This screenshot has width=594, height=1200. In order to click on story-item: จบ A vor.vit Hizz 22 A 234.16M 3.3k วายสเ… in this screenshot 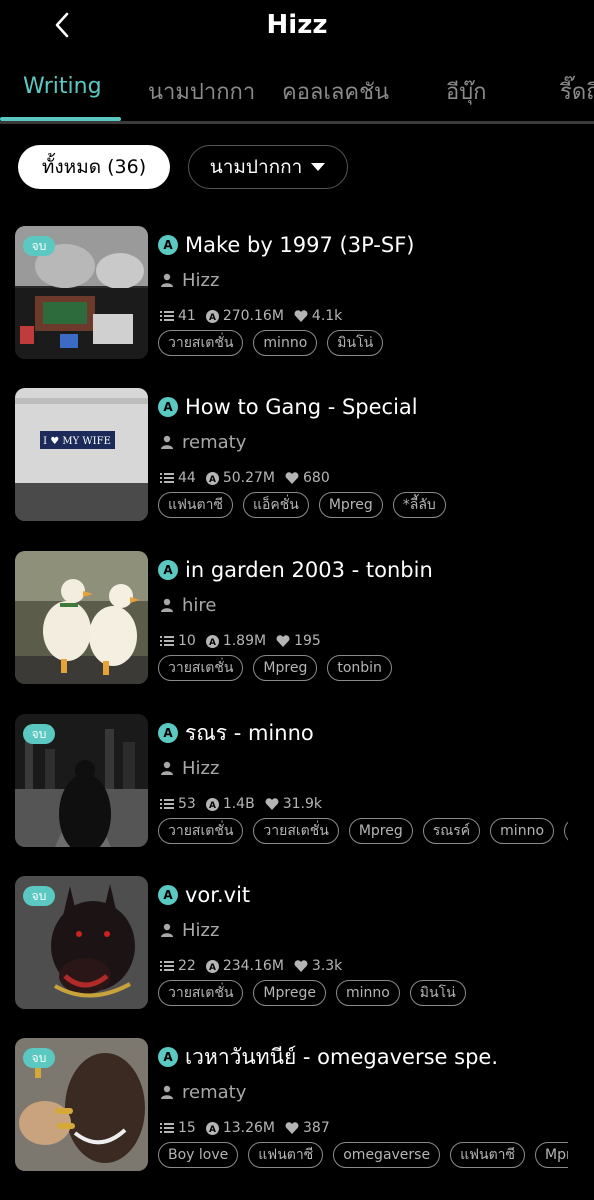, I will do `click(297, 951)`.